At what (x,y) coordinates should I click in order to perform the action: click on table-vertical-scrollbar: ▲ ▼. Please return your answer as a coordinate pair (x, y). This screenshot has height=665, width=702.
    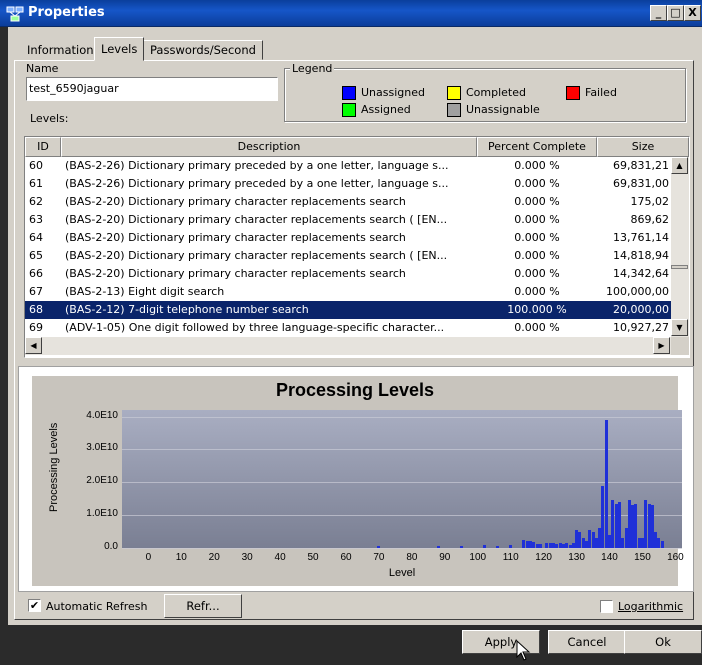
    Looking at the image, I should click on (680, 247).